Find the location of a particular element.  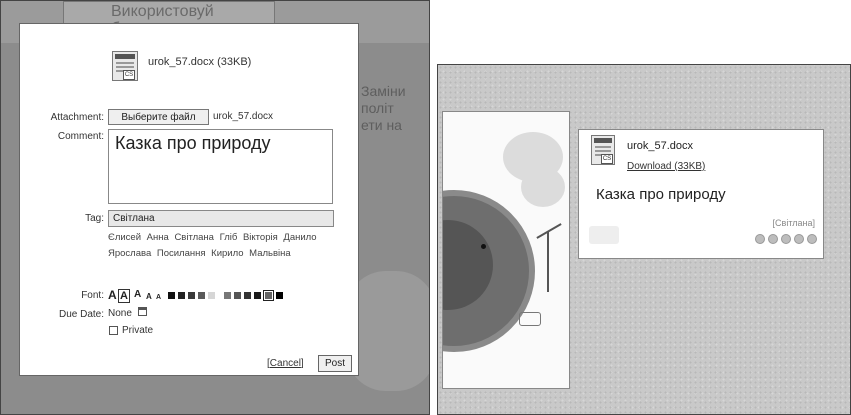

note-actions is located at coordinates (784, 240).